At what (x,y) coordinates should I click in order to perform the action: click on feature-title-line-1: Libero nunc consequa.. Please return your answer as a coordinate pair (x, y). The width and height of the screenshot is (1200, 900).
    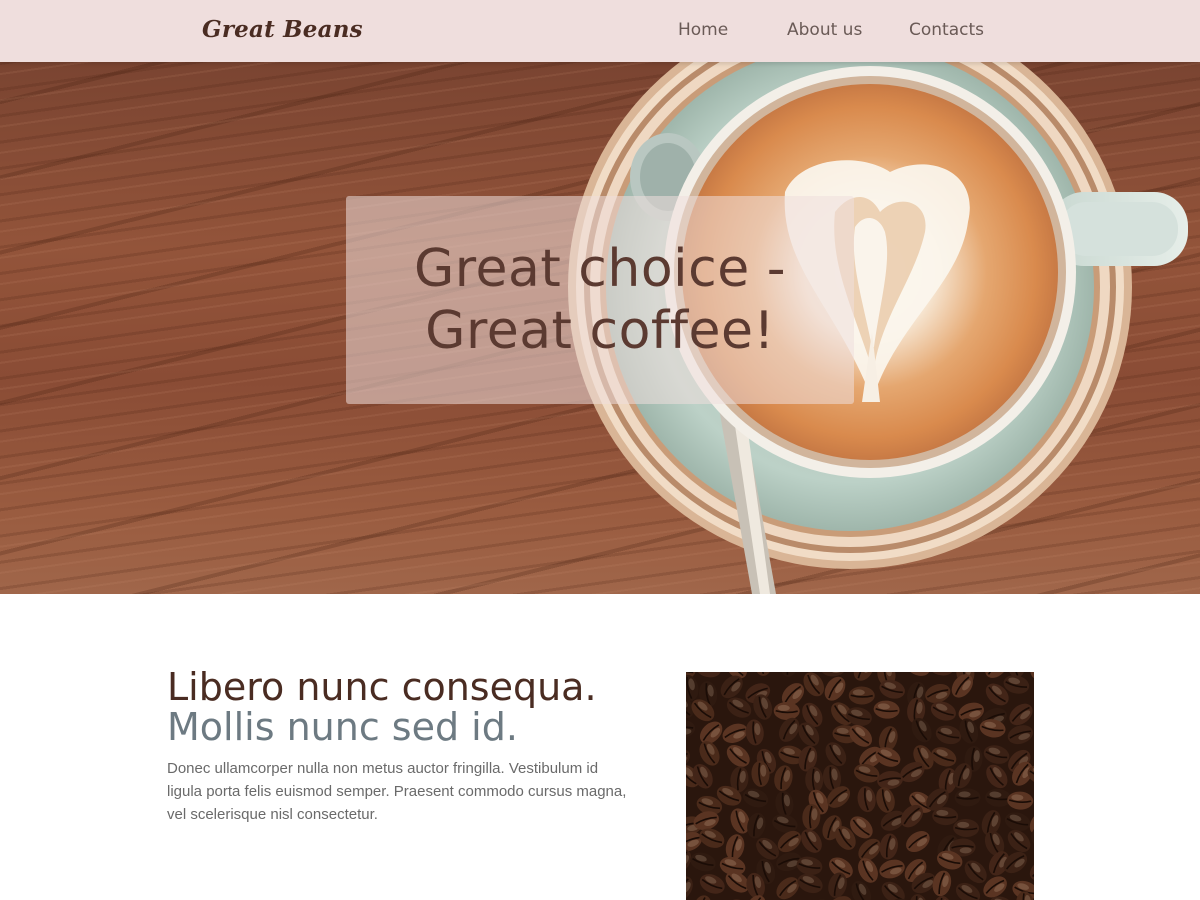
    Looking at the image, I should click on (382, 687).